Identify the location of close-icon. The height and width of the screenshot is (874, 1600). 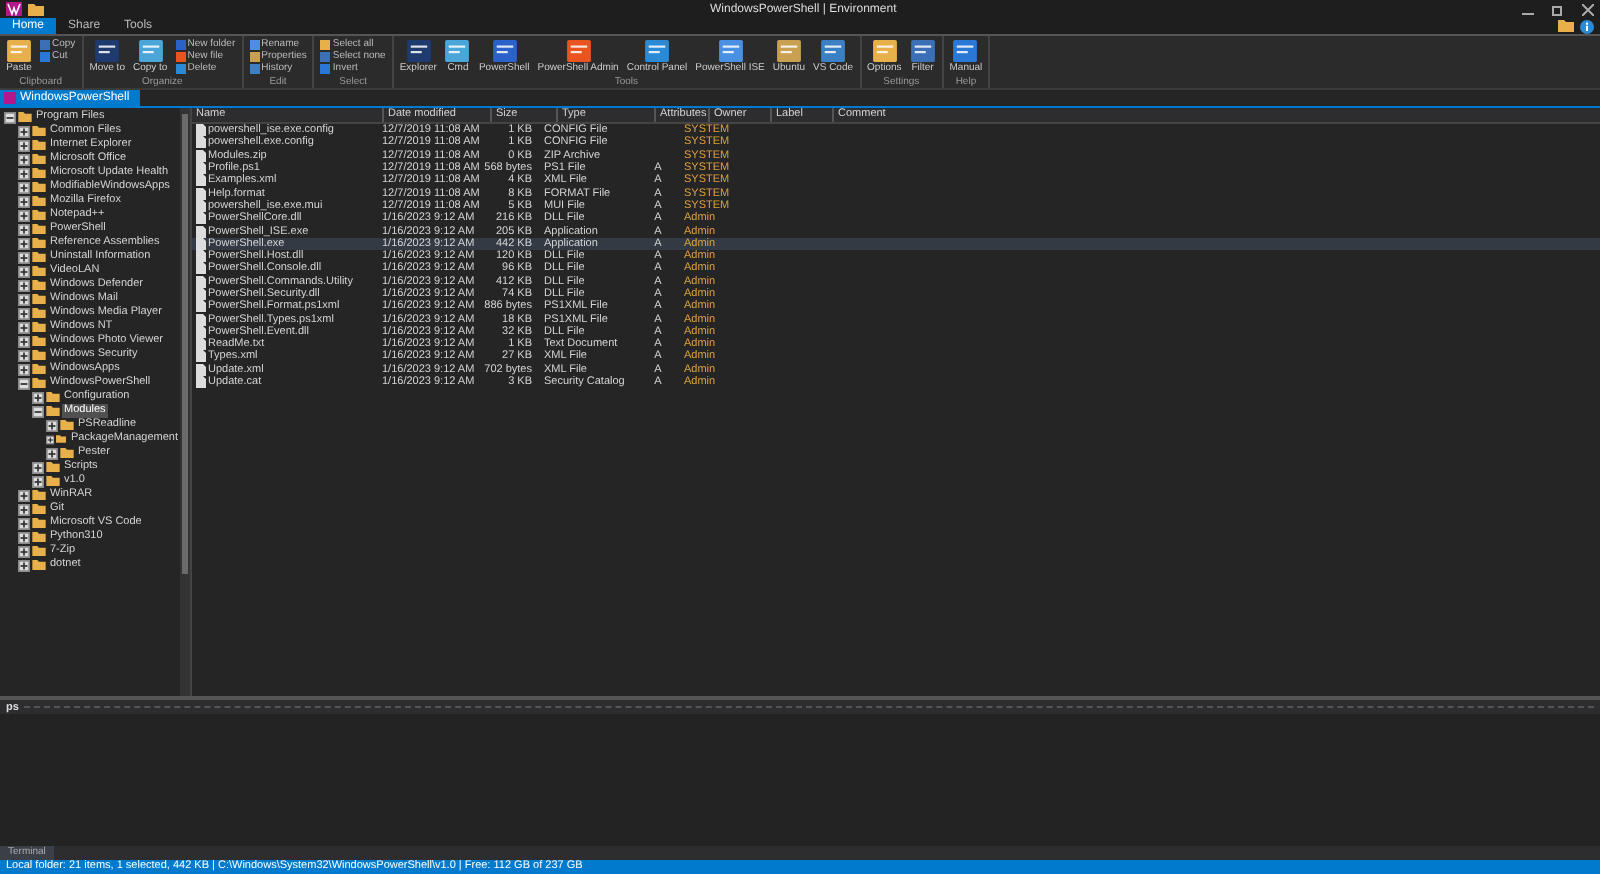
(1588, 9).